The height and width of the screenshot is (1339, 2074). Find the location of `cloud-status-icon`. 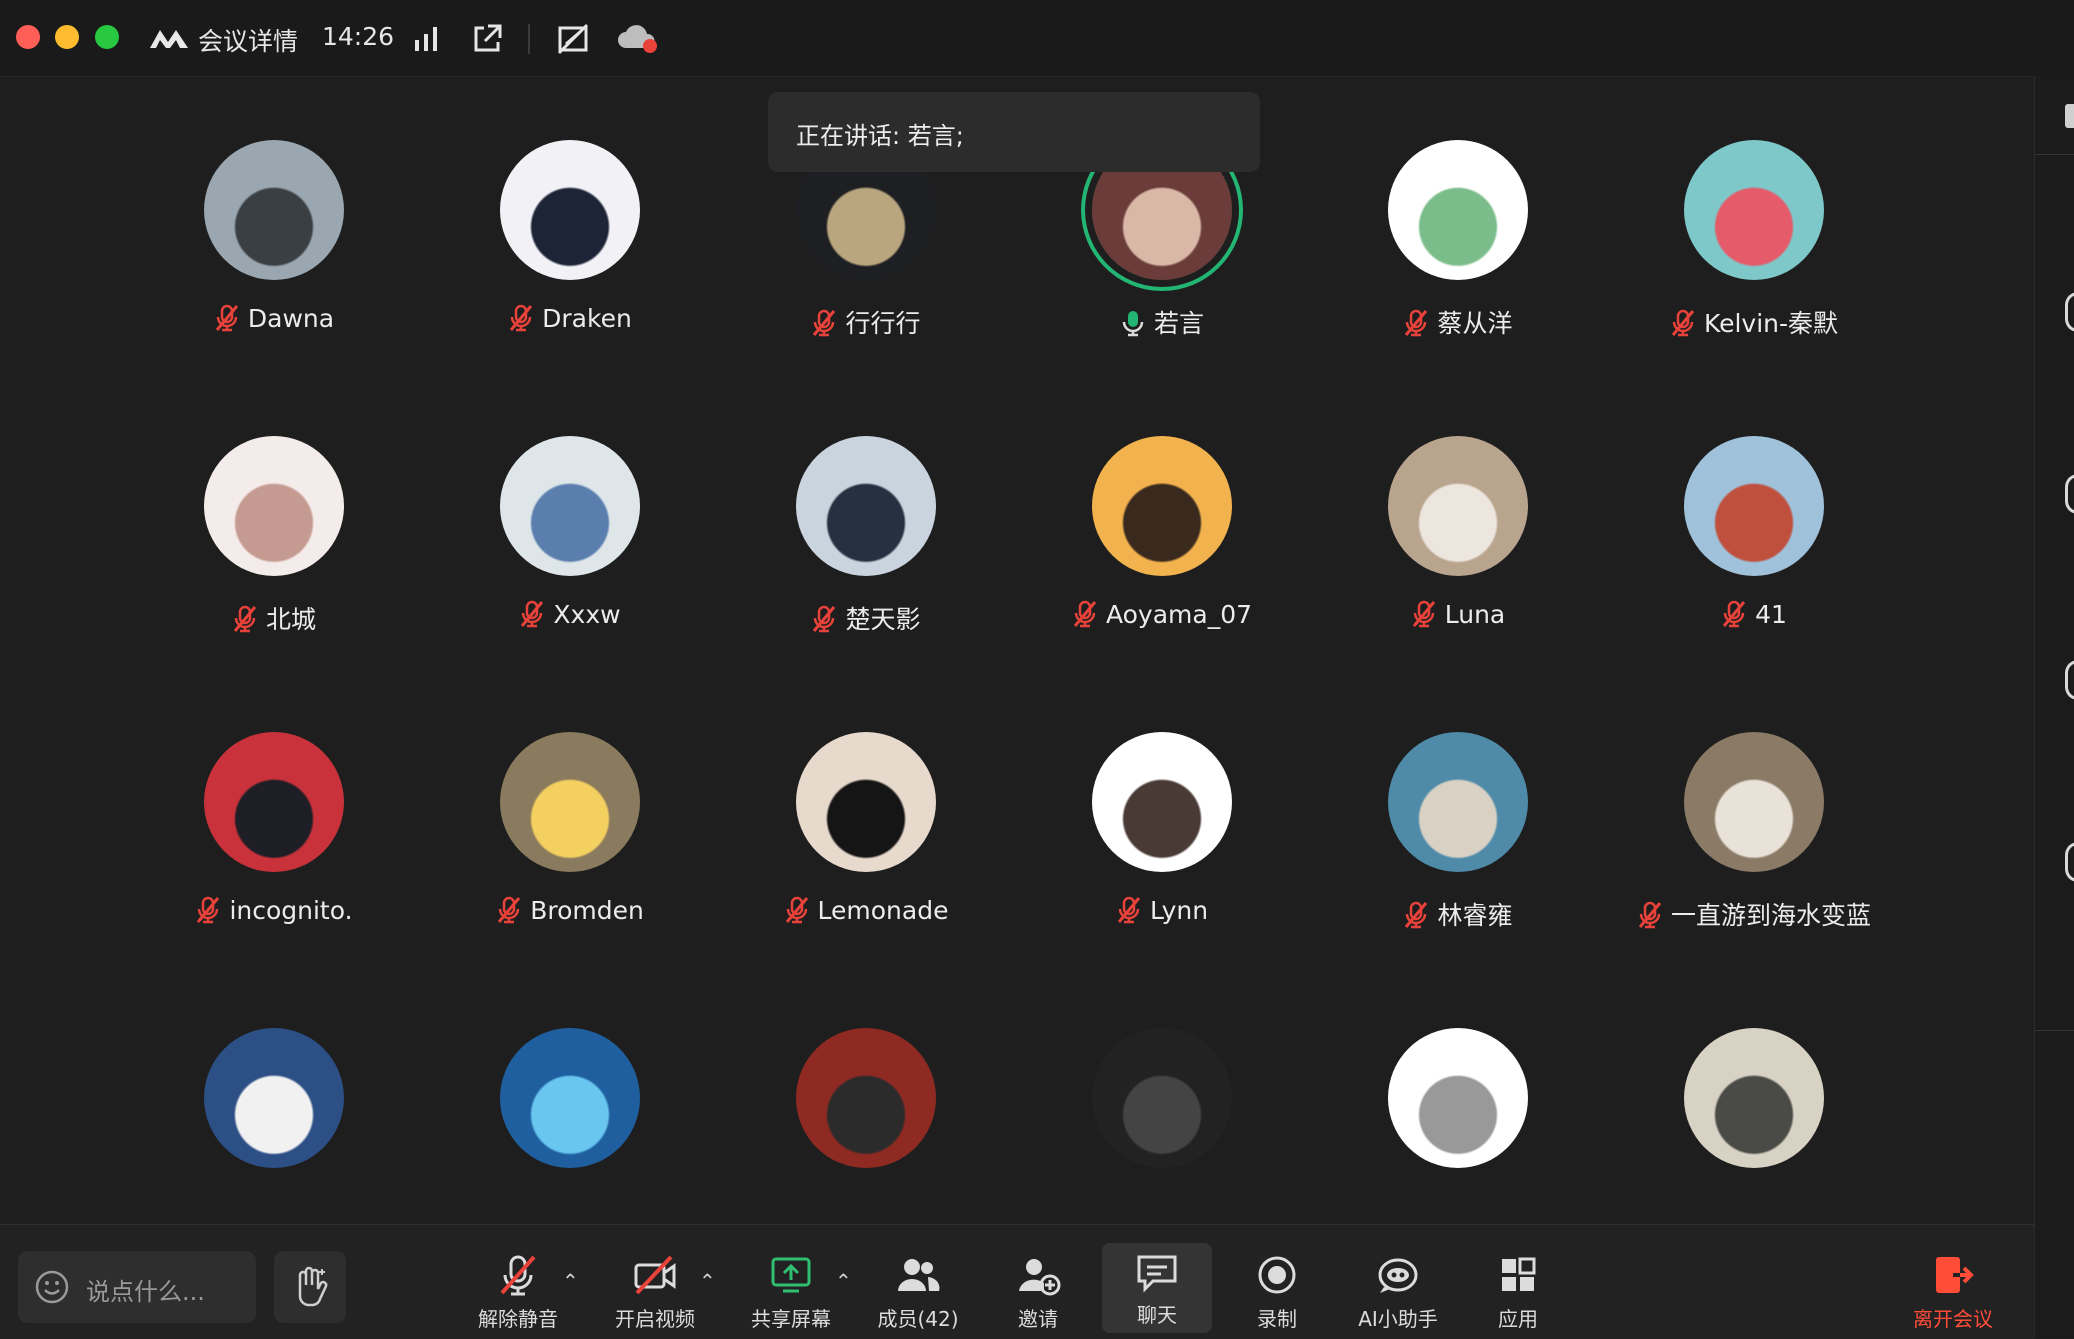

cloud-status-icon is located at coordinates (638, 39).